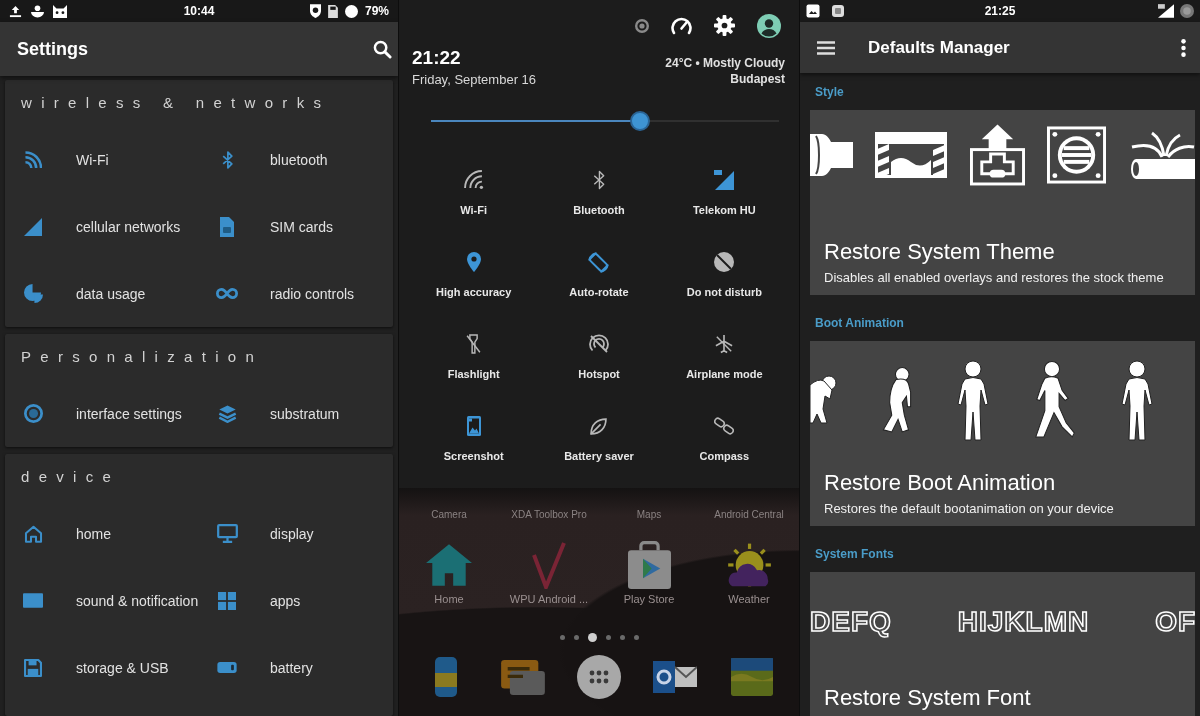  Describe the element at coordinates (33, 600) in the screenshot. I see `rectangle-icon` at that location.